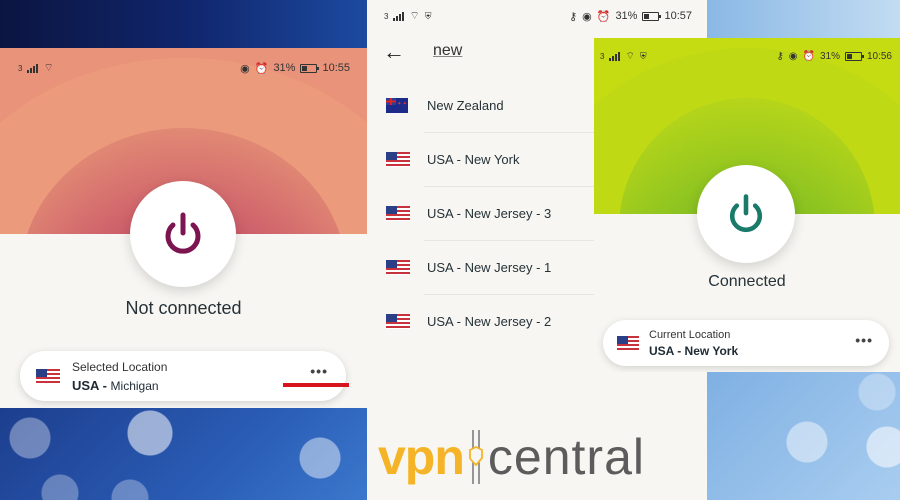 The image size is (900, 500). I want to click on back-arrow-icon: ←, so click(394, 52).